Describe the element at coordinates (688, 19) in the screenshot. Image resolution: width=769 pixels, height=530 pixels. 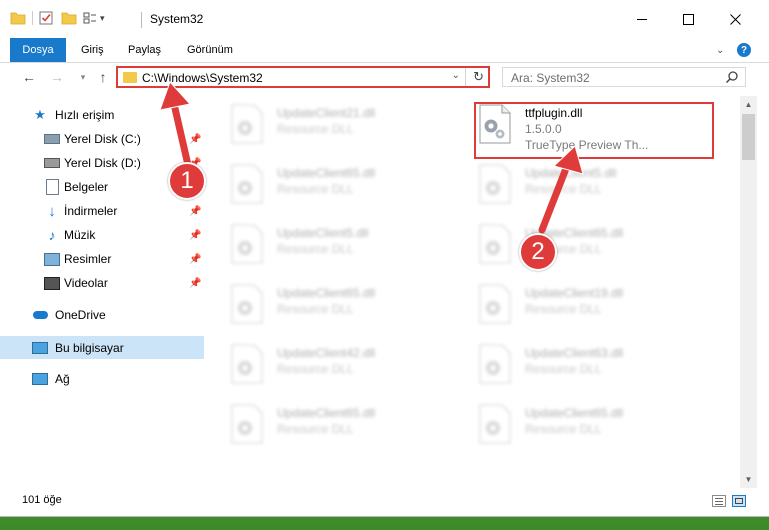
I see `maximize-button` at that location.